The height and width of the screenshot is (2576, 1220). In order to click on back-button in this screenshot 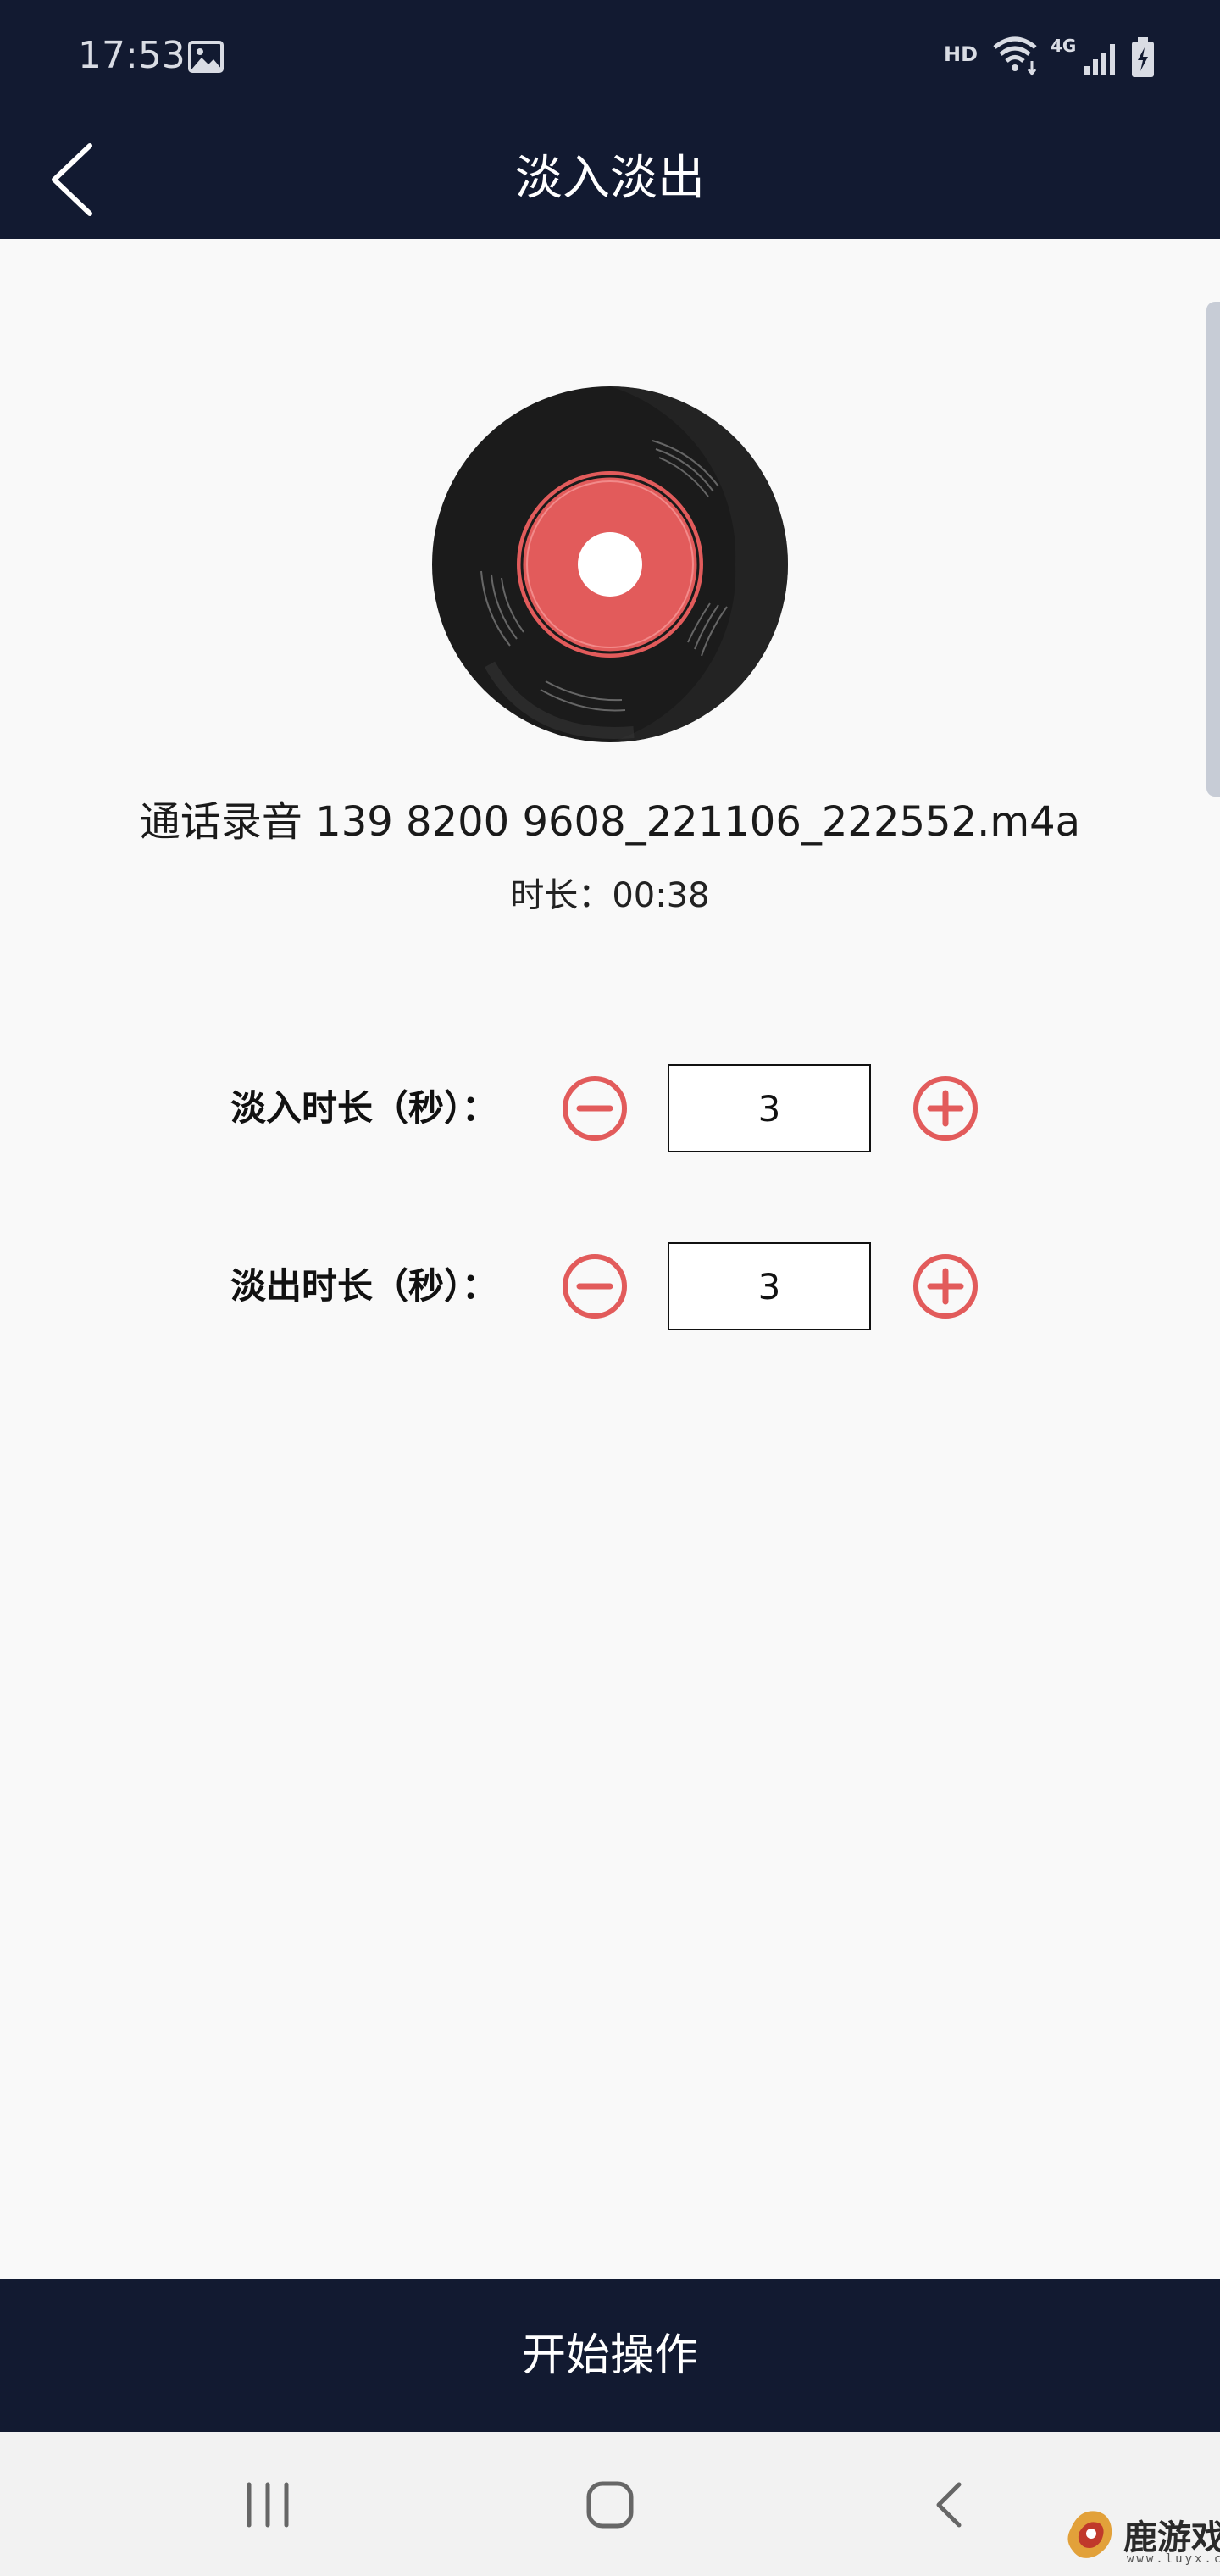, I will do `click(75, 177)`.